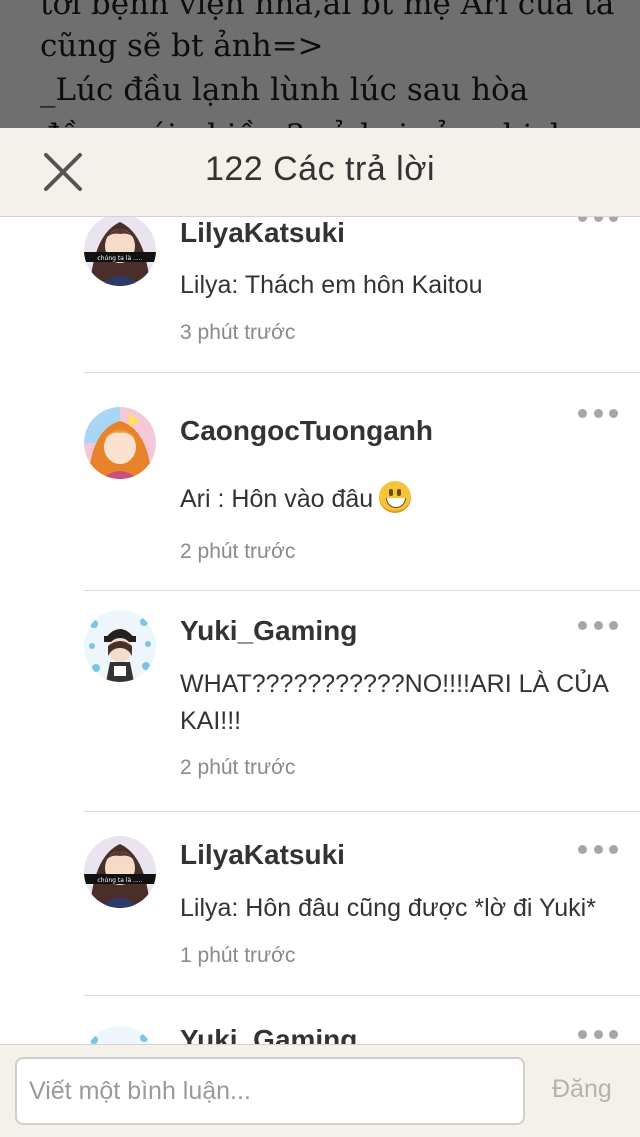 The width and height of the screenshot is (640, 1137). What do you see at coordinates (120, 443) in the screenshot?
I see `avatar-caongoc` at bounding box center [120, 443].